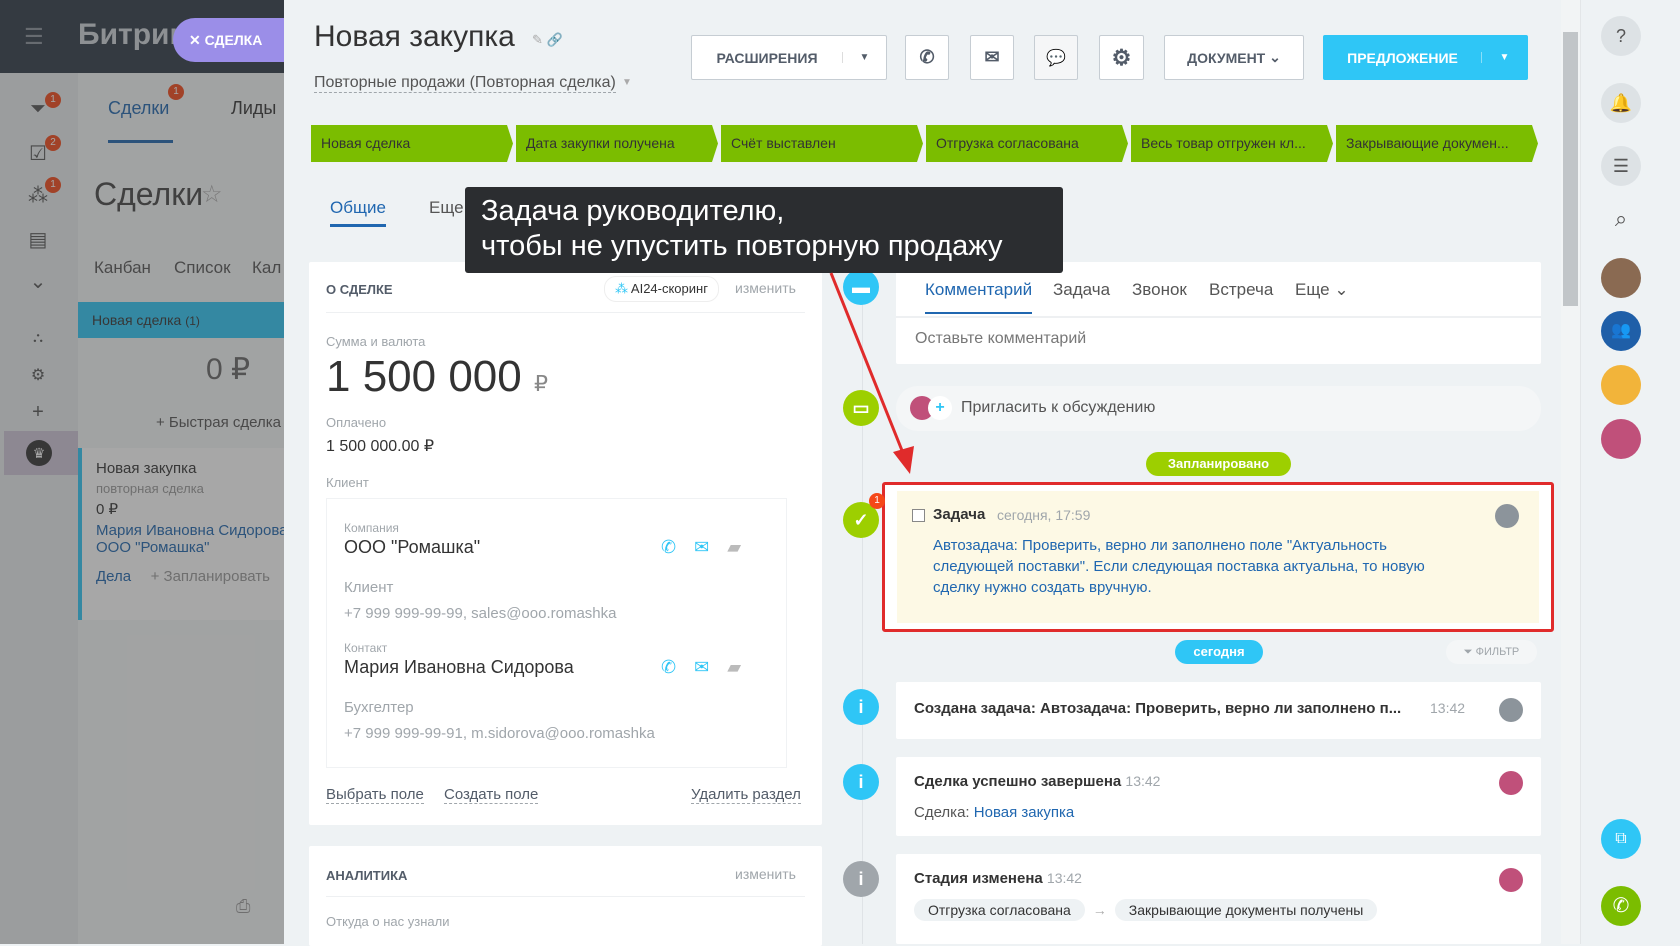  I want to click on annotation-arrow, so click(871, 373).